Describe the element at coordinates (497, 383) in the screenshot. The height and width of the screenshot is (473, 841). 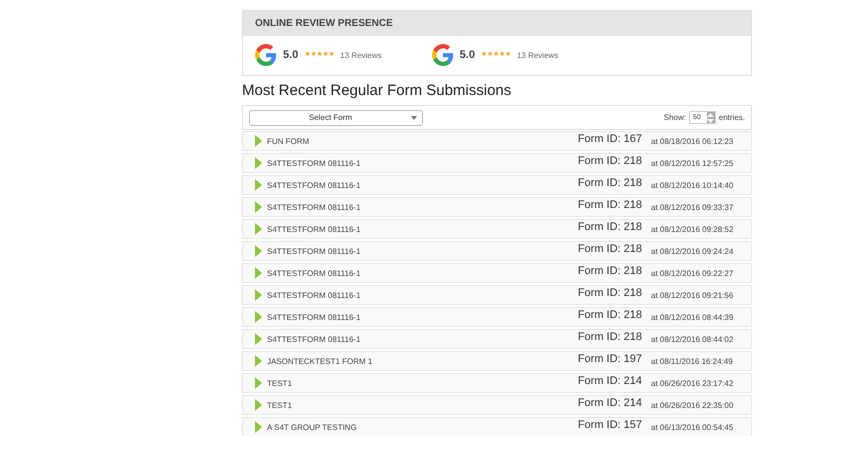
I see `submission-row: TEST1 Form ID: 214 at 06/26/2016 23:17:42` at that location.